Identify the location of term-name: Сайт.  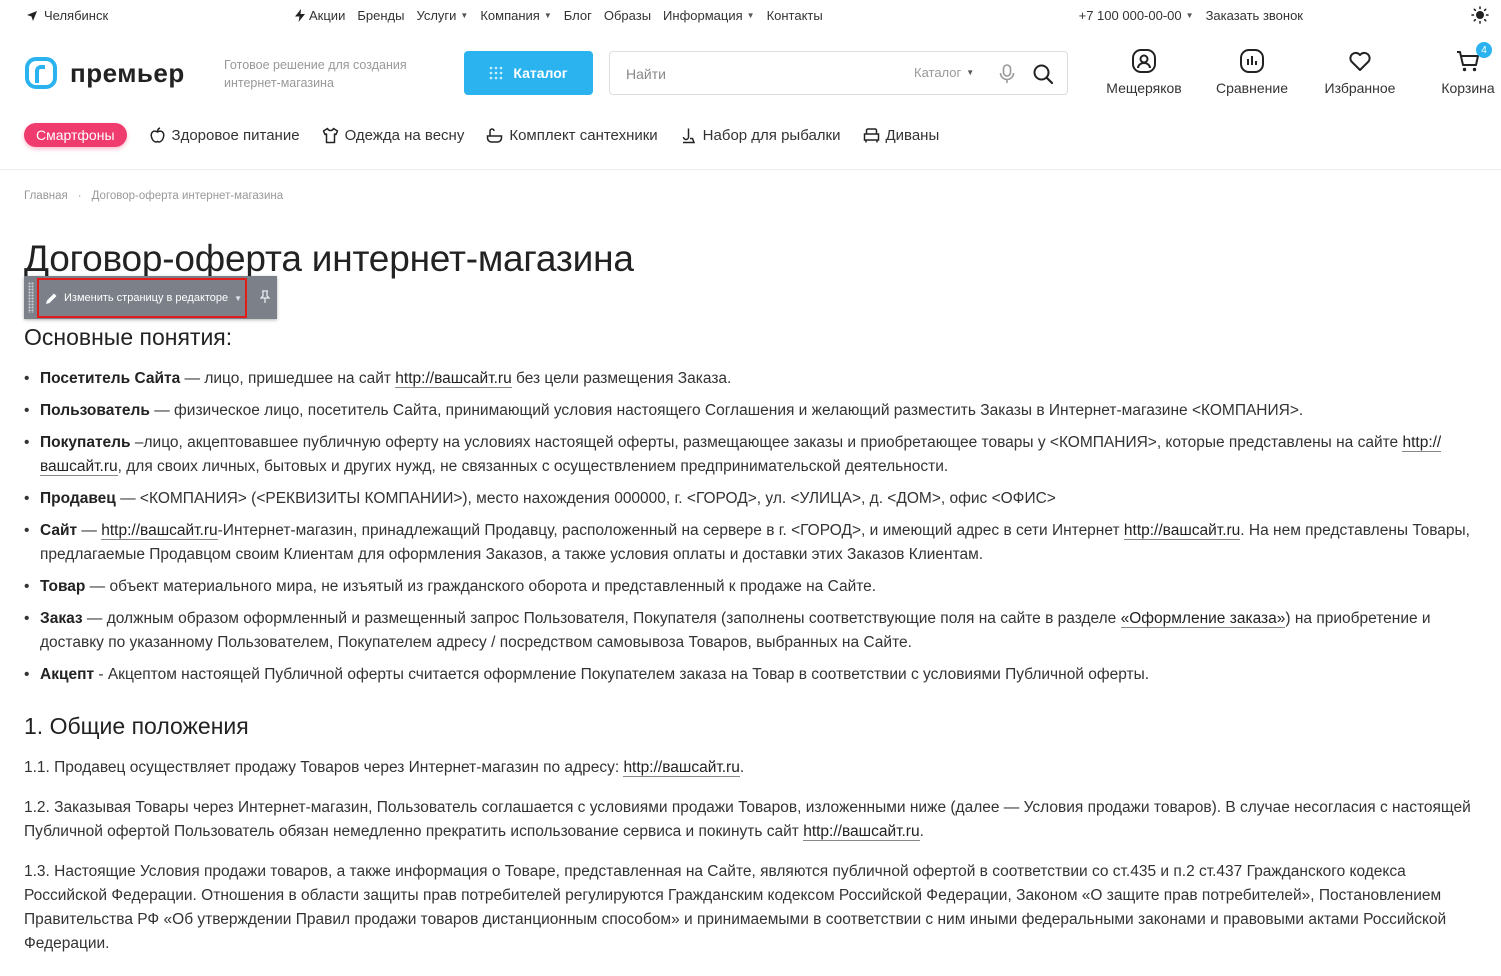
(59, 530).